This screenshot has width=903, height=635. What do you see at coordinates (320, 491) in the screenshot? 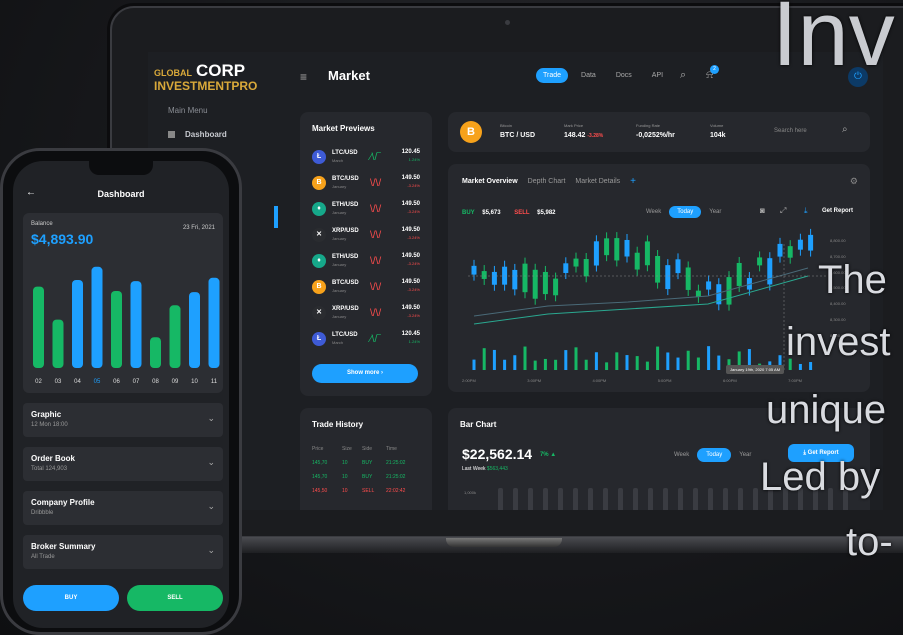
I see `trade-price: 145,50` at bounding box center [320, 491].